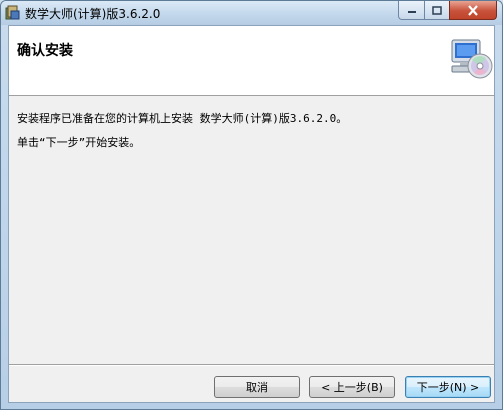 This screenshot has width=503, height=410. What do you see at coordinates (251, 13) in the screenshot?
I see `title-bar: 数学大师(计算)版3.6.2.0` at bounding box center [251, 13].